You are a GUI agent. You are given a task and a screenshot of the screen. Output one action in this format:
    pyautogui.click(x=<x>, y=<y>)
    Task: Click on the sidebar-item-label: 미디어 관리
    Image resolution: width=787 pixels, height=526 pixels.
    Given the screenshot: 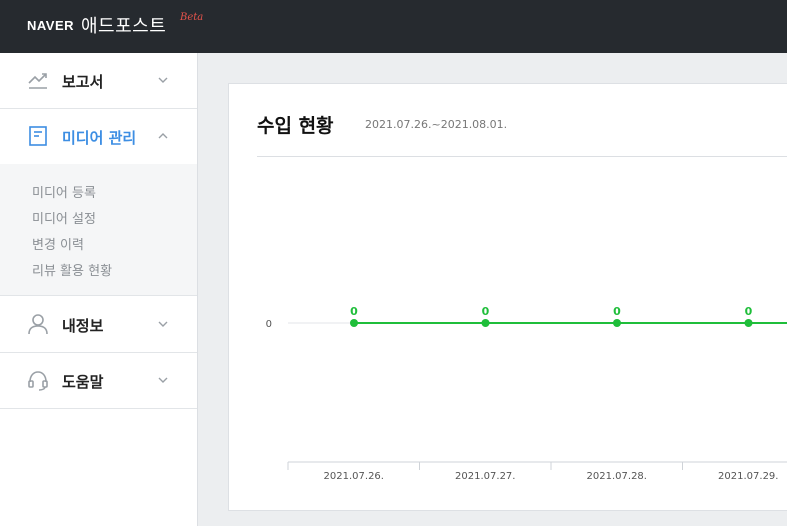 What is the action you would take?
    pyautogui.click(x=99, y=138)
    